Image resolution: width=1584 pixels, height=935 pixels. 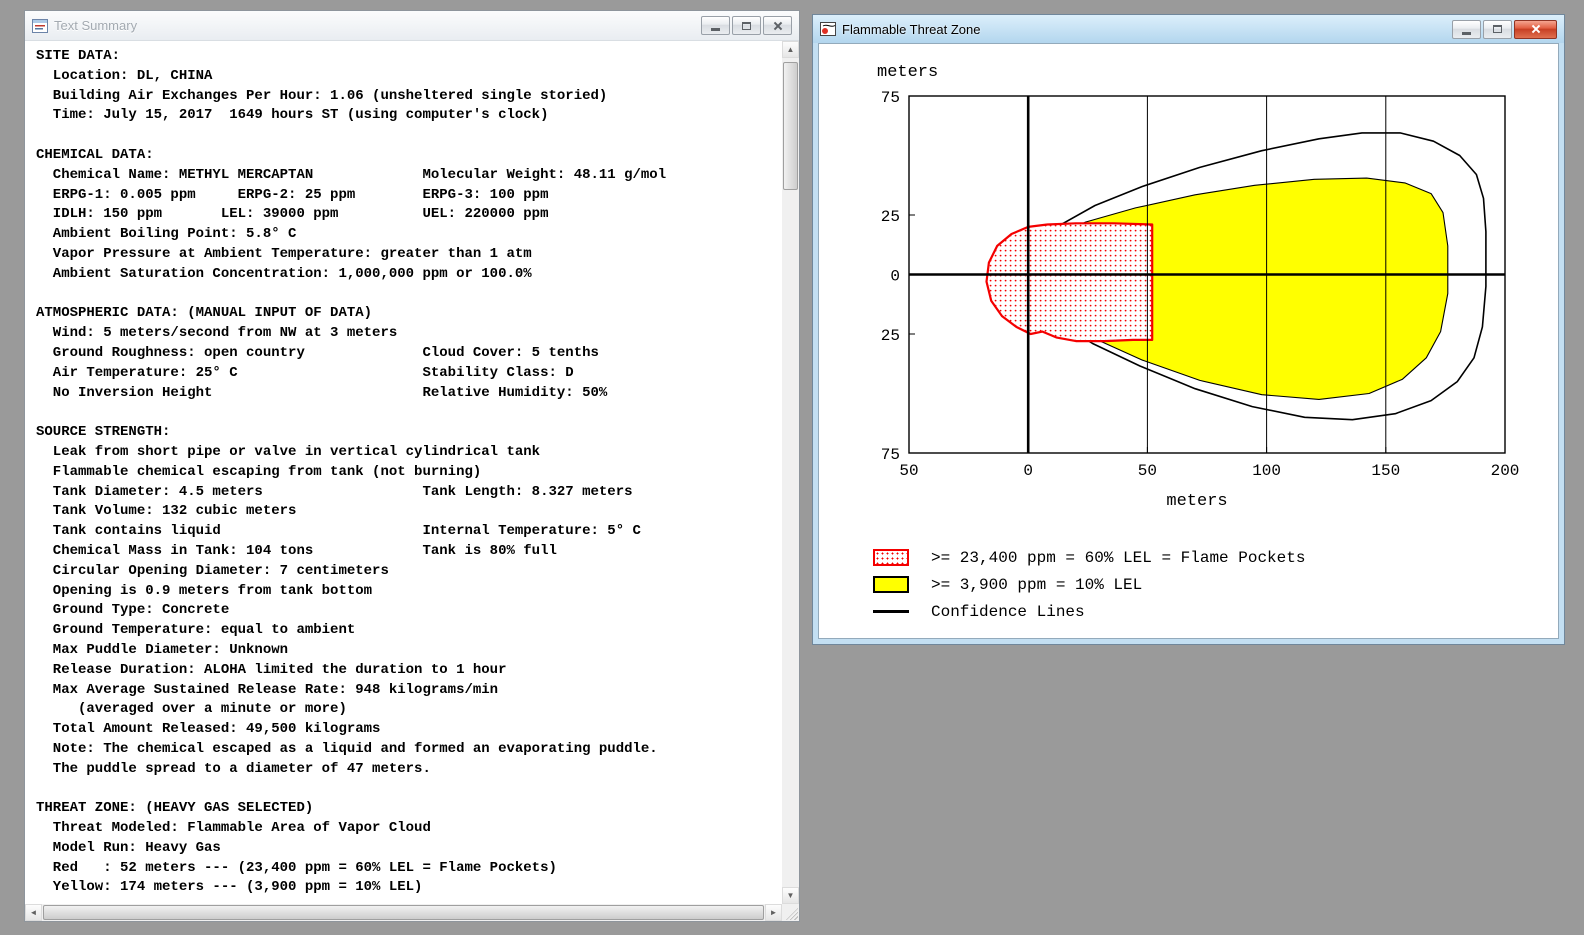 I want to click on legend-row-confidence: Confidence Lines, so click(x=1089, y=611).